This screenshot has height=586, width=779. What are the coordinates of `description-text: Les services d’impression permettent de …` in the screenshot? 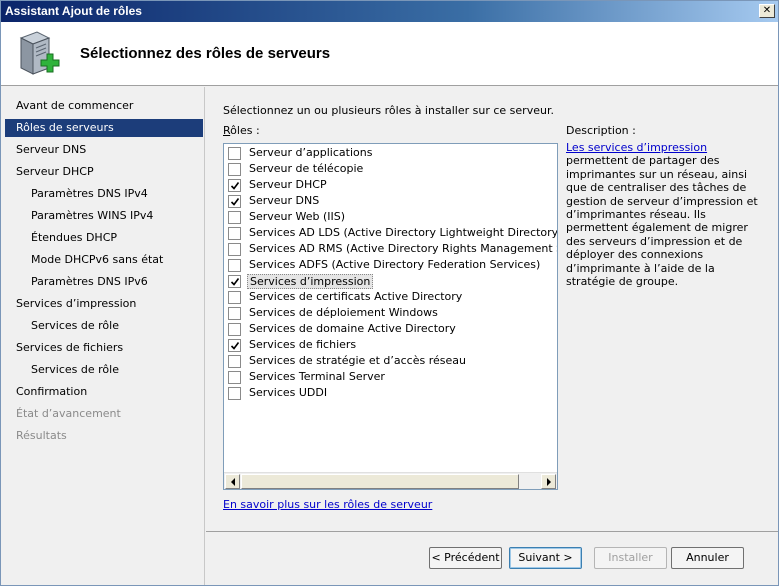 It's located at (666, 214).